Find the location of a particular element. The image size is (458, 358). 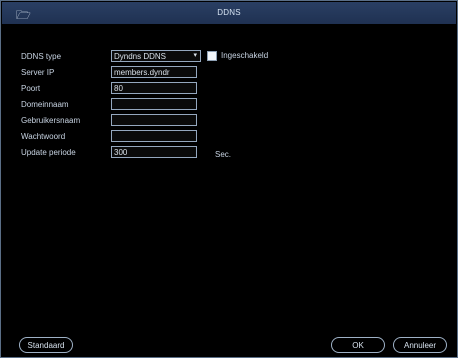

chevron-down-icon: ▾ is located at coordinates (195, 55).